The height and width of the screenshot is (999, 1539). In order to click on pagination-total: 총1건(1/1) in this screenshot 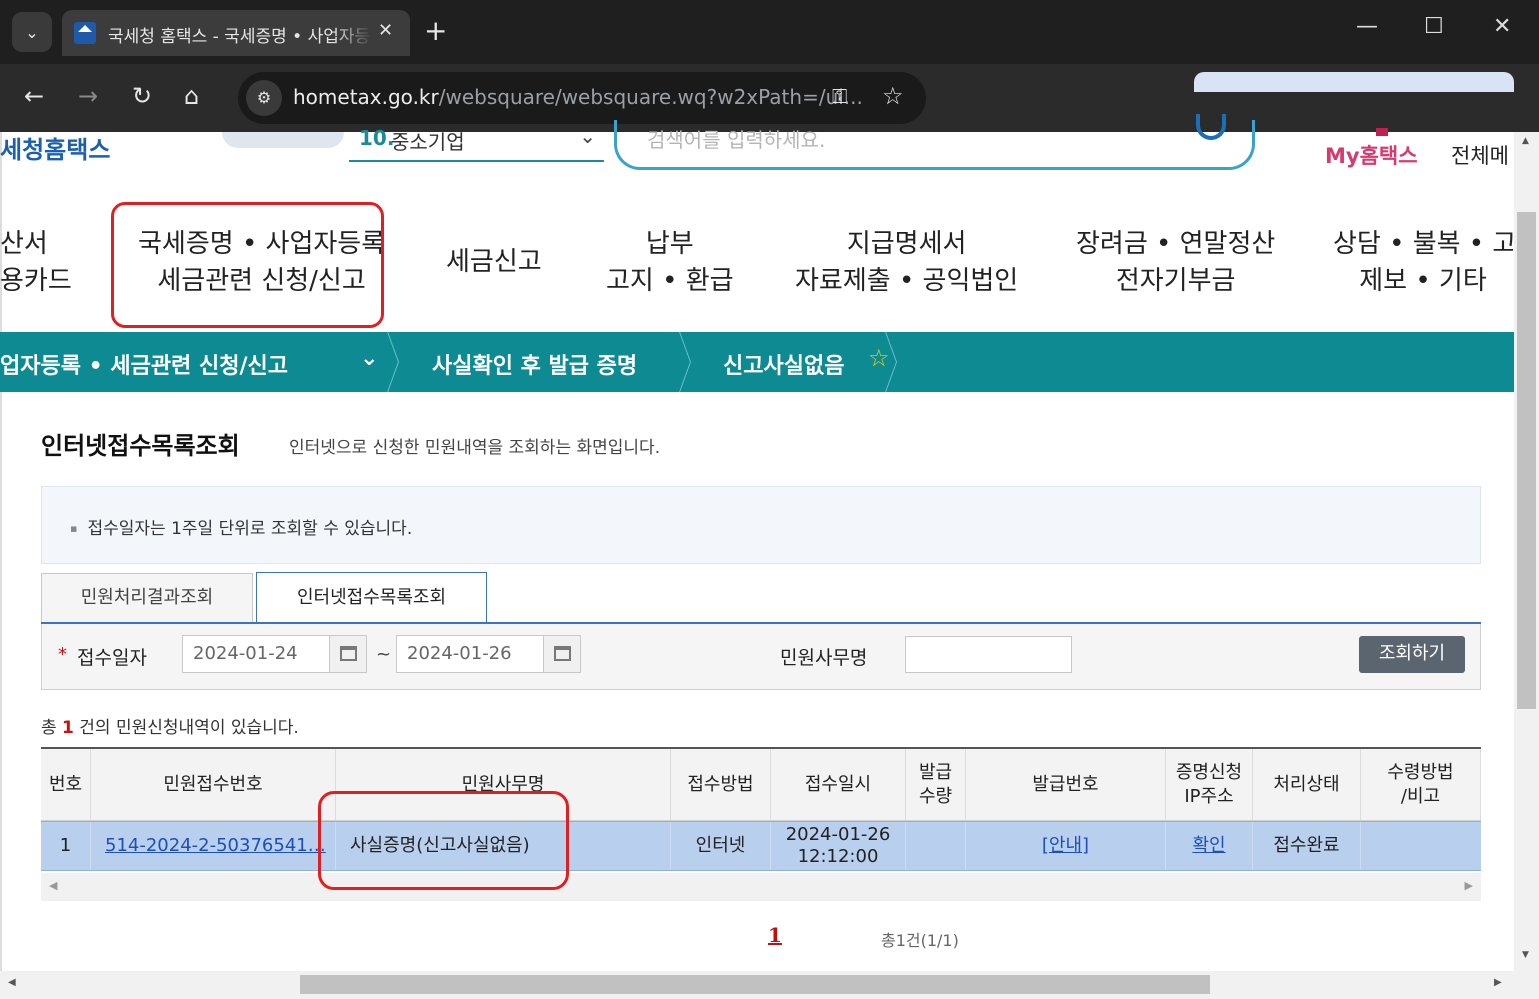, I will do `click(920, 940)`.